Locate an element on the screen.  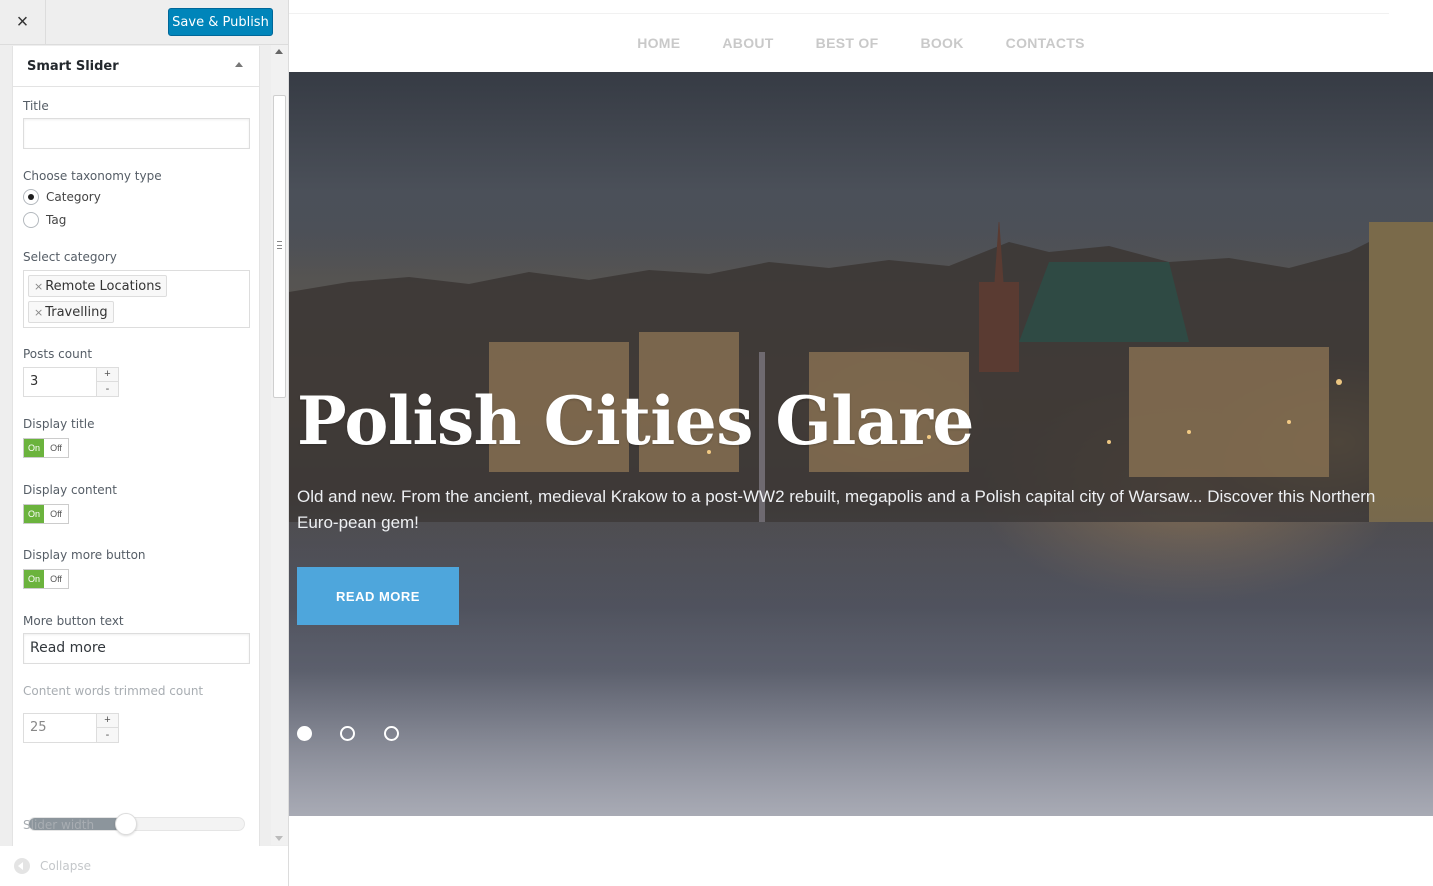
taxonomy-label: Choose taxonomy type is located at coordinates (92, 176).